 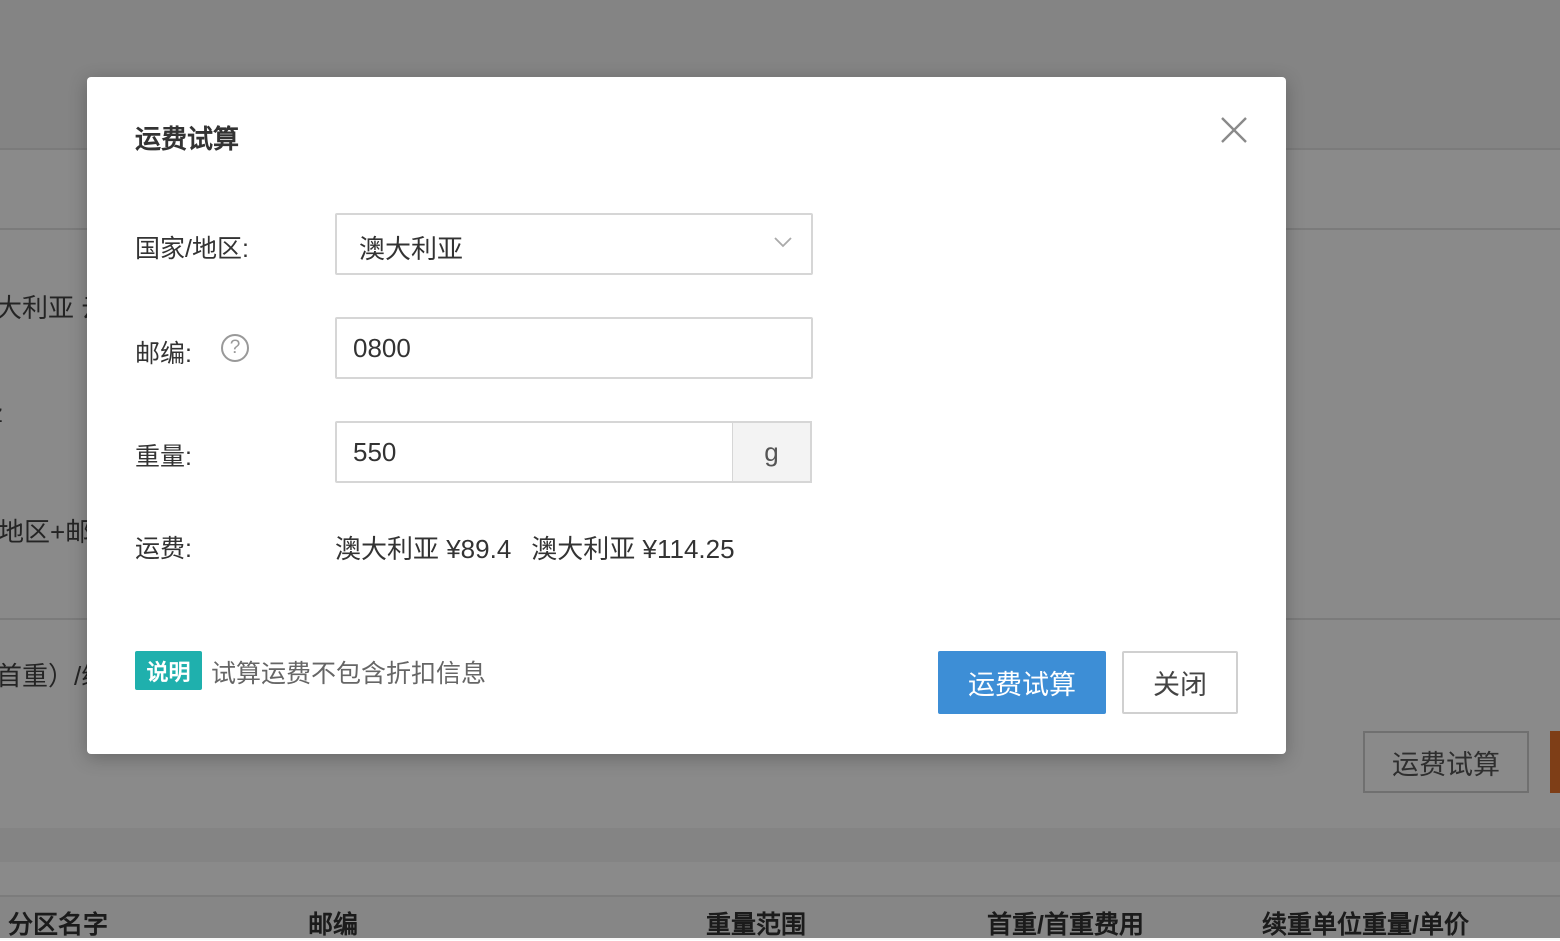 I want to click on weight-input, so click(x=534, y=452).